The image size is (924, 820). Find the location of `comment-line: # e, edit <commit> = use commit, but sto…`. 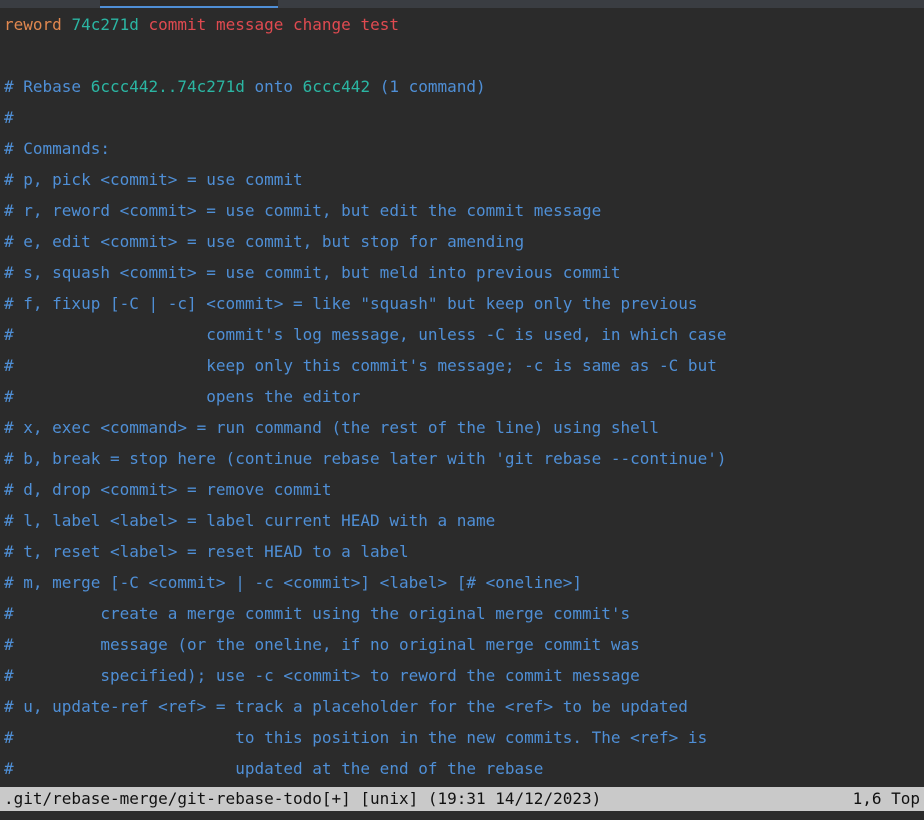

comment-line: # e, edit <commit> = use commit, but sto… is located at coordinates (264, 241).